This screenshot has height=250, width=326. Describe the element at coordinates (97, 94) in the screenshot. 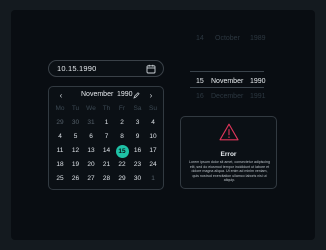

I see `month-title: November` at that location.